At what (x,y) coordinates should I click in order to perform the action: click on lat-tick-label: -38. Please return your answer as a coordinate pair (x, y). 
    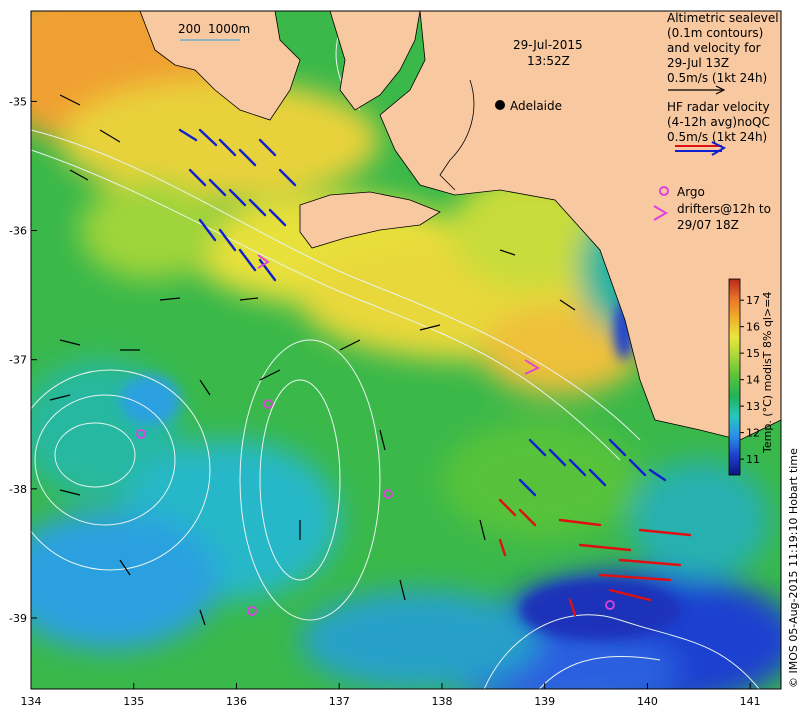
    Looking at the image, I should click on (18, 489).